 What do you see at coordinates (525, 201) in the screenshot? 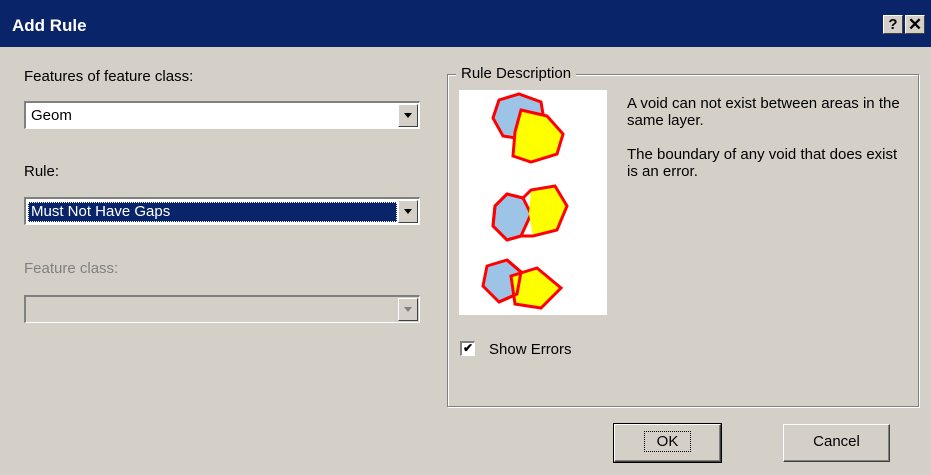
I see `polygon-illustration-icon` at bounding box center [525, 201].